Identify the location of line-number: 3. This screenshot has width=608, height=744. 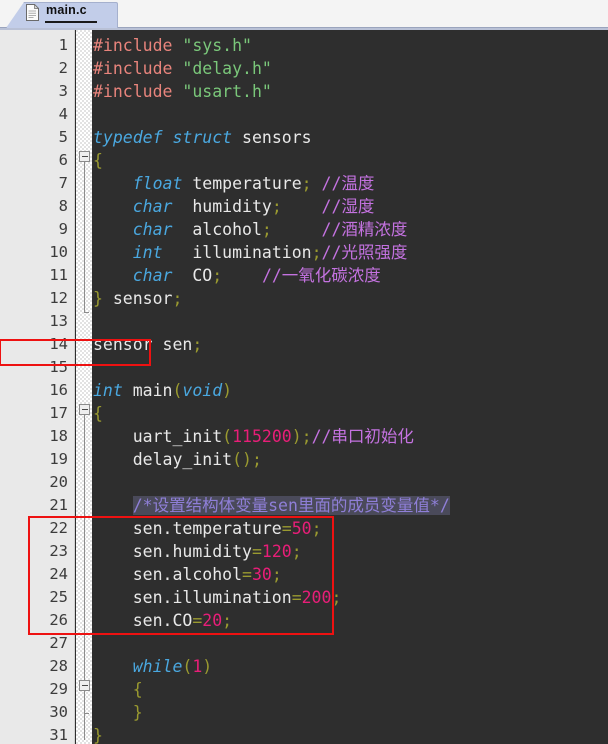
(63, 91).